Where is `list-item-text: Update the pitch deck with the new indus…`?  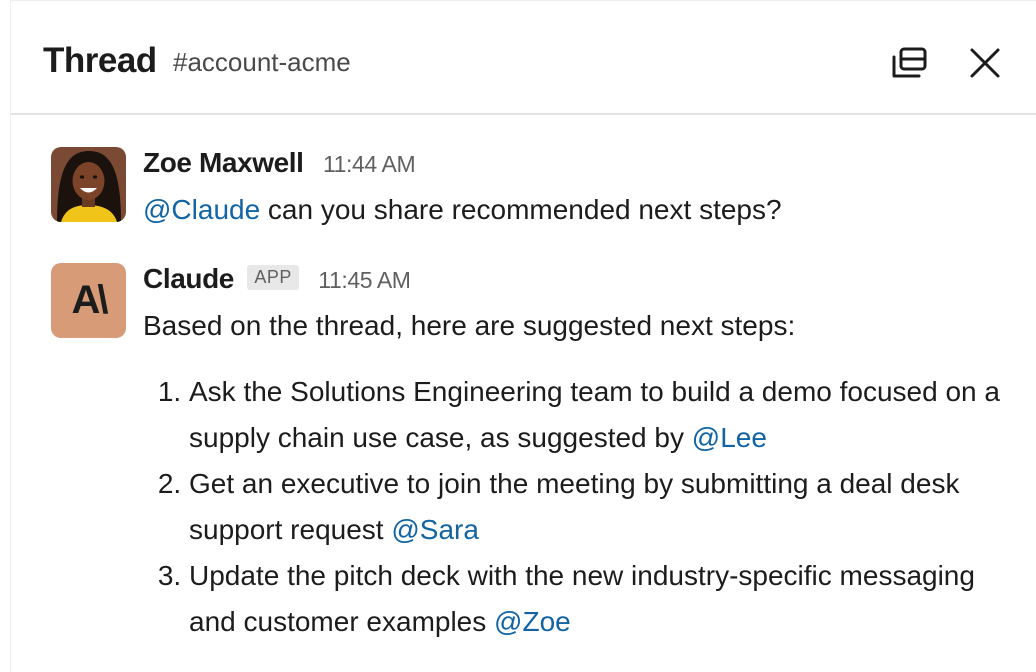
list-item-text: Update the pitch deck with the new indus… is located at coordinates (582, 598).